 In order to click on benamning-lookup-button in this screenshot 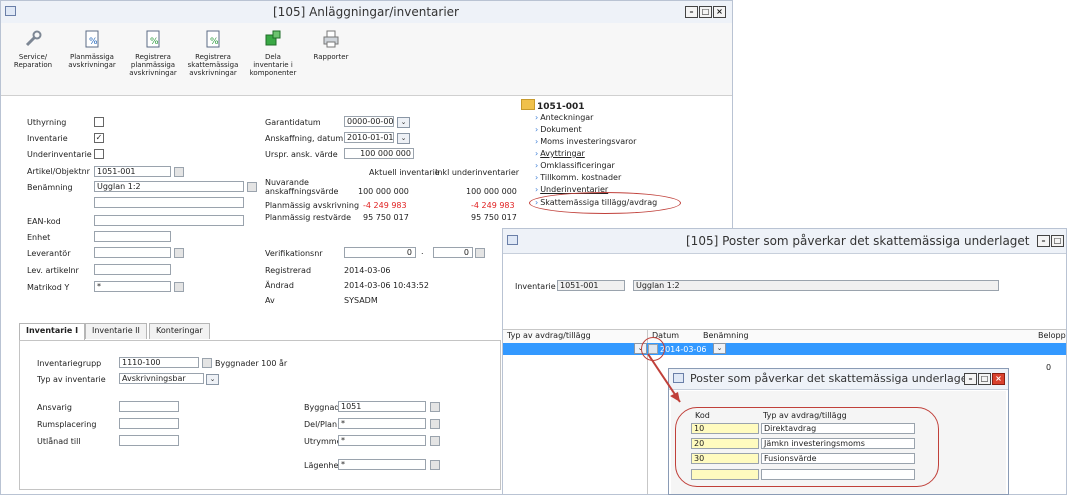, I will do `click(252, 187)`.